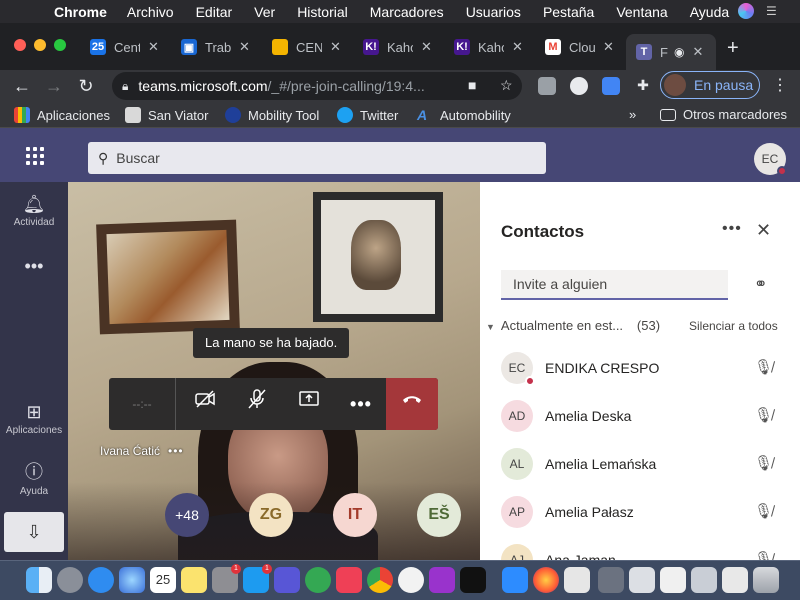 This screenshot has height=600, width=800. What do you see at coordinates (70, 580) in the screenshot?
I see `launchpad-icon` at bounding box center [70, 580].